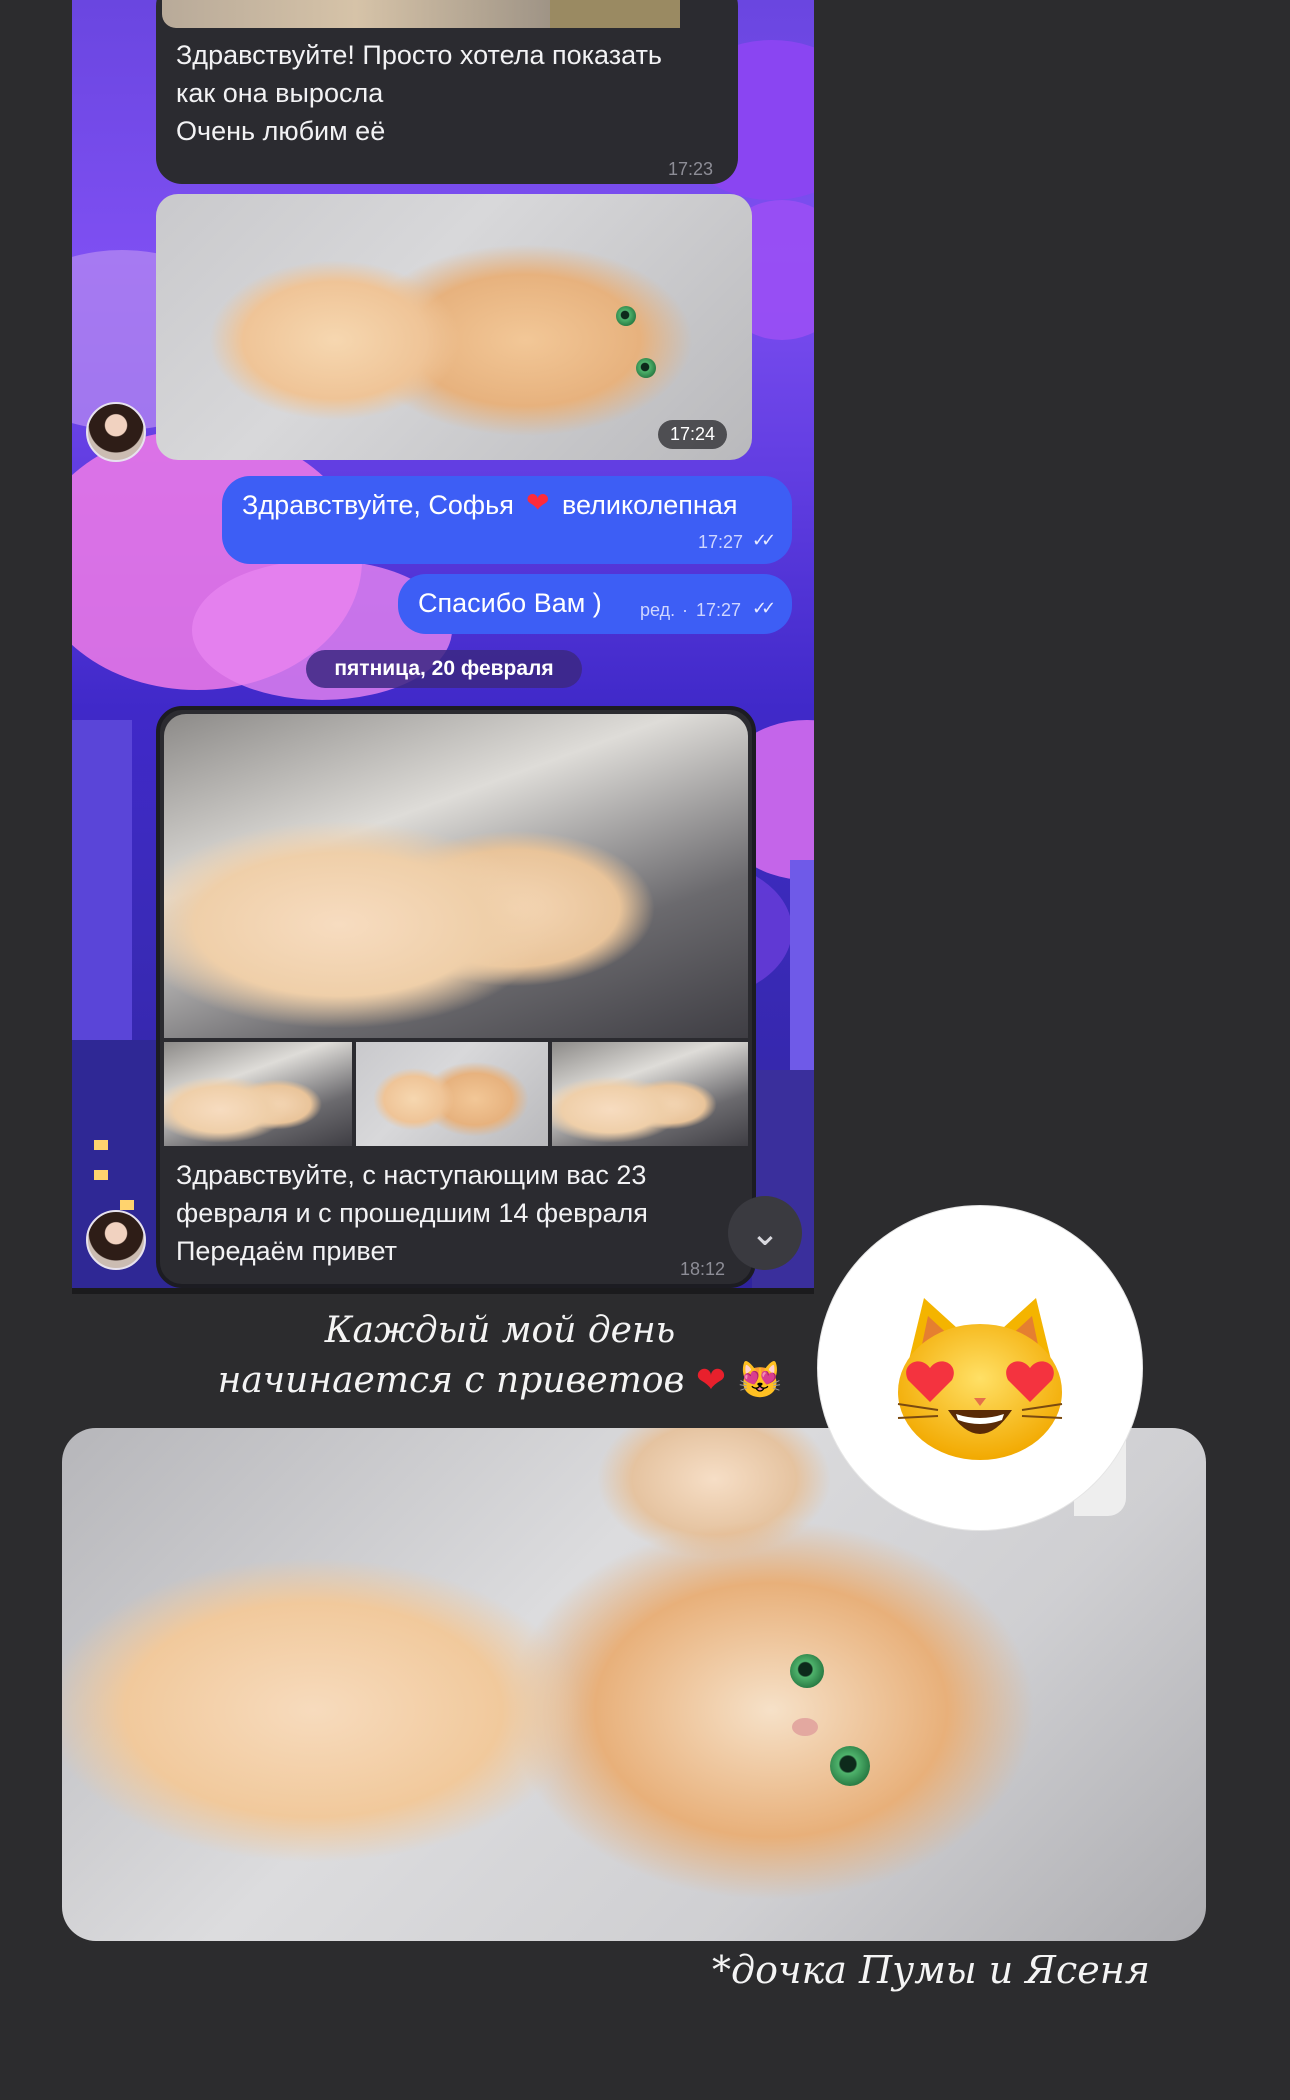 The height and width of the screenshot is (2100, 1290). Describe the element at coordinates (378, 505) in the screenshot. I see `message-text: Здравствуйте, Софья` at that location.